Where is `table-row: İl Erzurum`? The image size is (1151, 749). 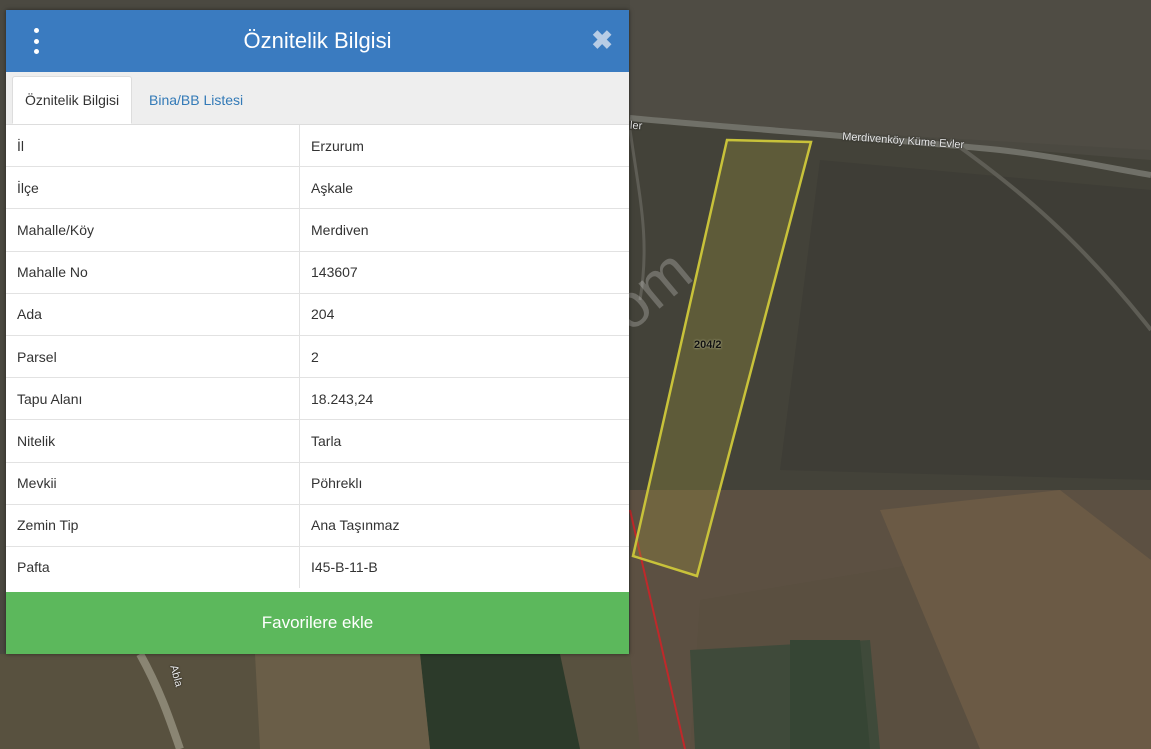 table-row: İl Erzurum is located at coordinates (317, 146).